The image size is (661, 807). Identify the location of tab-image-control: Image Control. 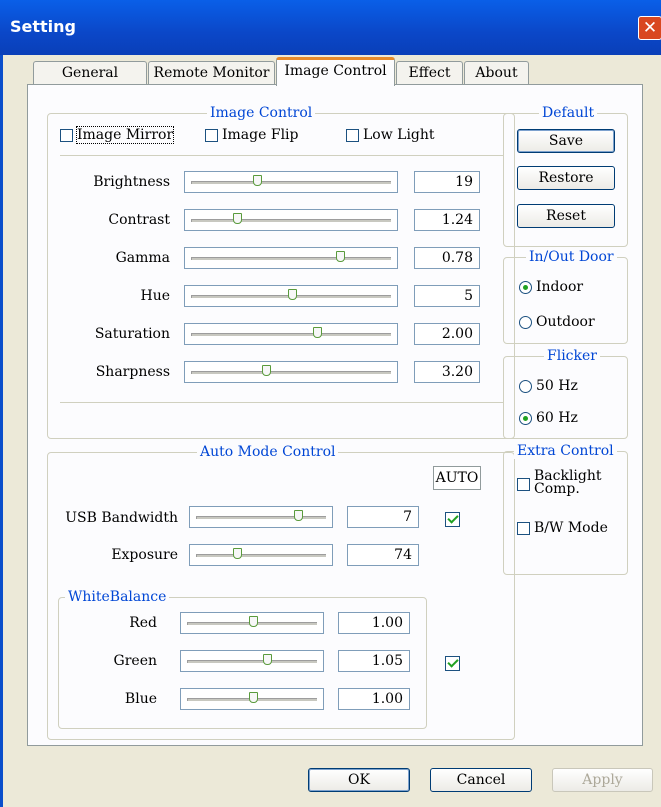
(335, 71).